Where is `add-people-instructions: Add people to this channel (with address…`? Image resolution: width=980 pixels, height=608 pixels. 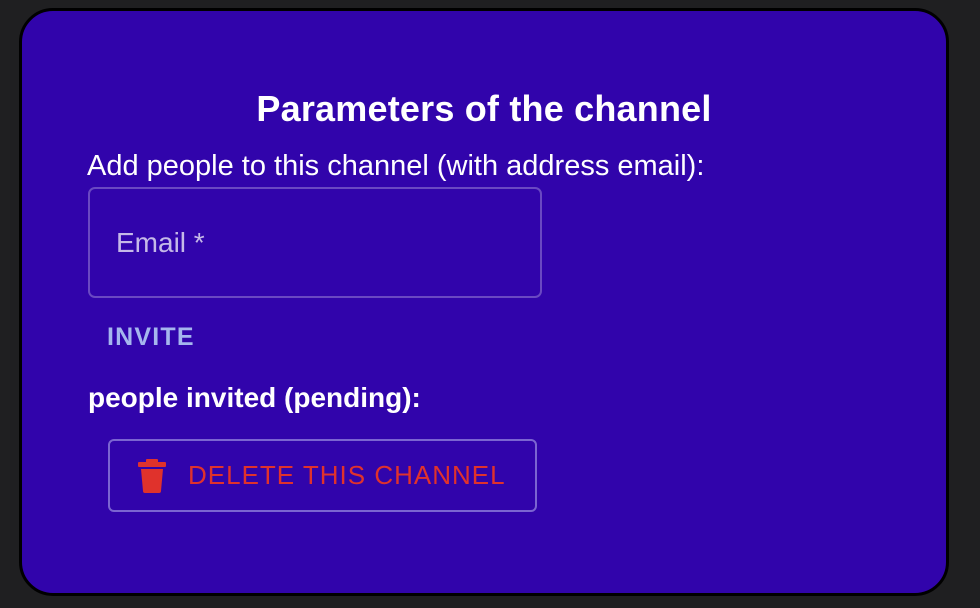
add-people-instructions: Add people to this channel (with address… is located at coordinates (396, 166).